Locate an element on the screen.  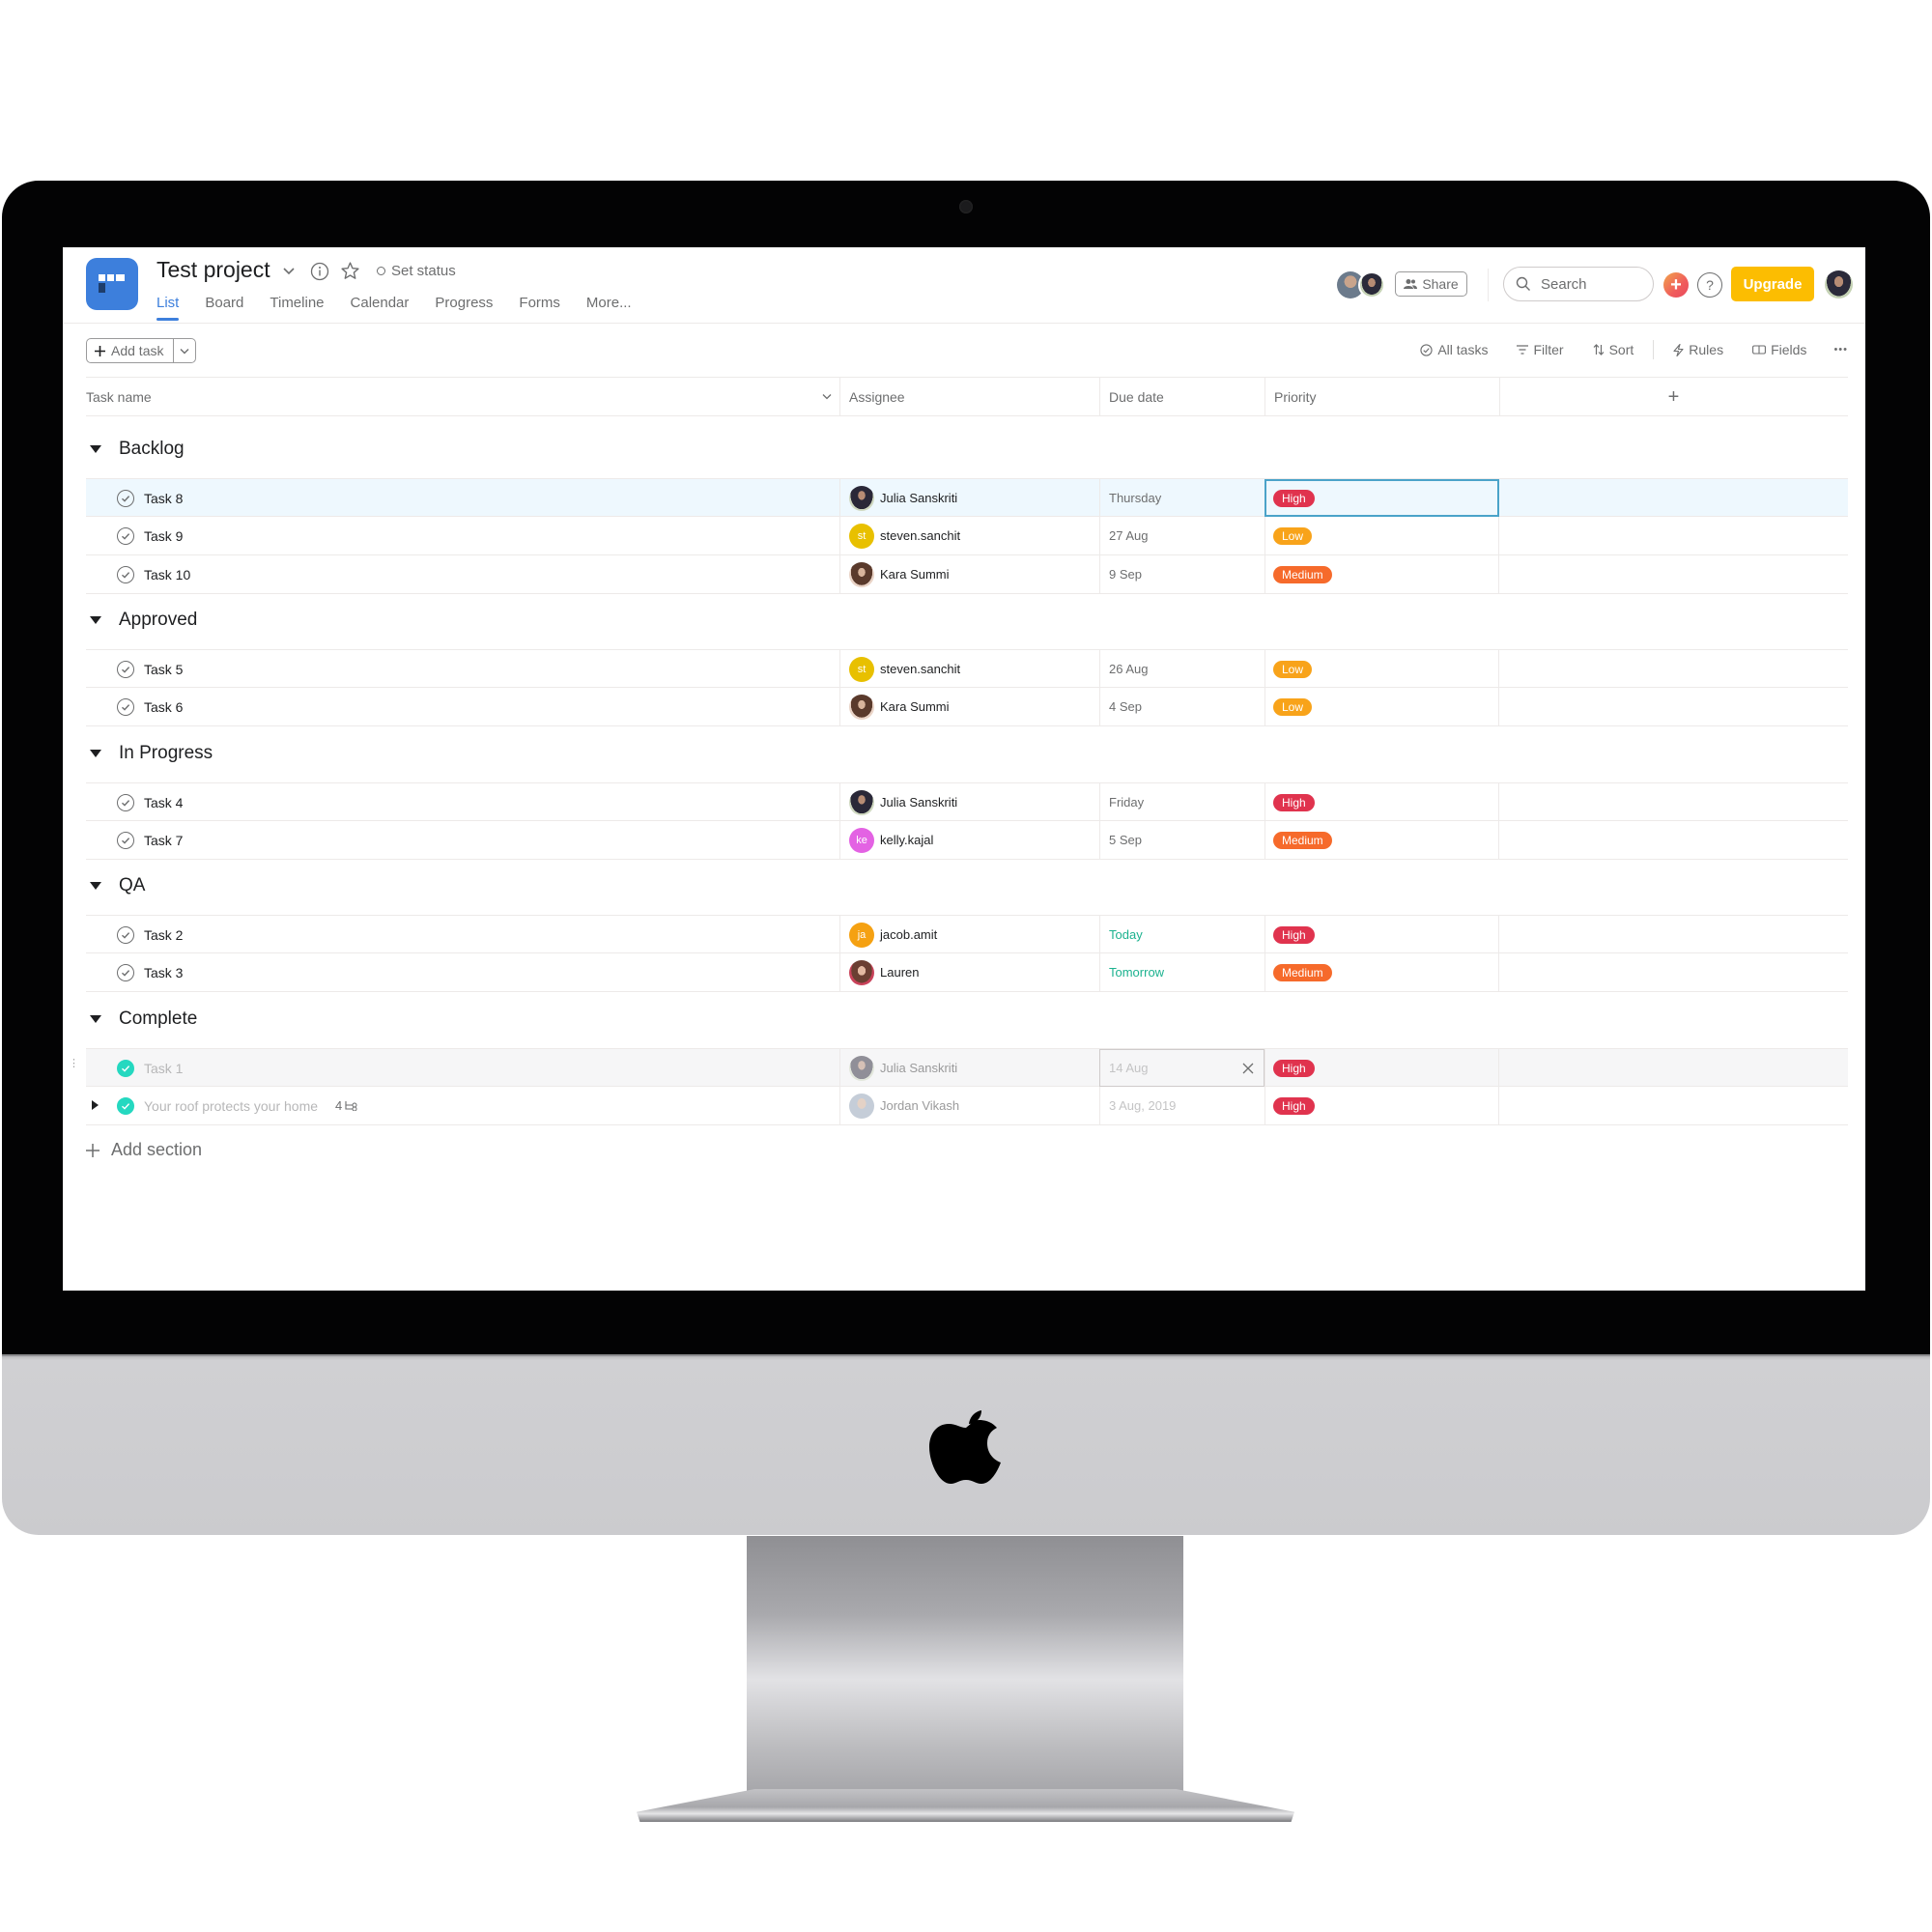
assignee-cell: ja jacob.amit is located at coordinates (969, 934).